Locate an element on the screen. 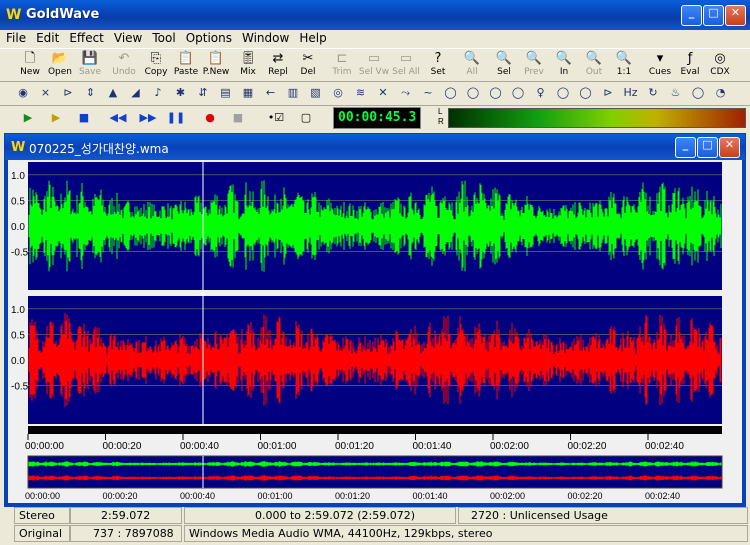 The width and height of the screenshot is (750, 545). doc-maximize-button: □ is located at coordinates (707, 147).